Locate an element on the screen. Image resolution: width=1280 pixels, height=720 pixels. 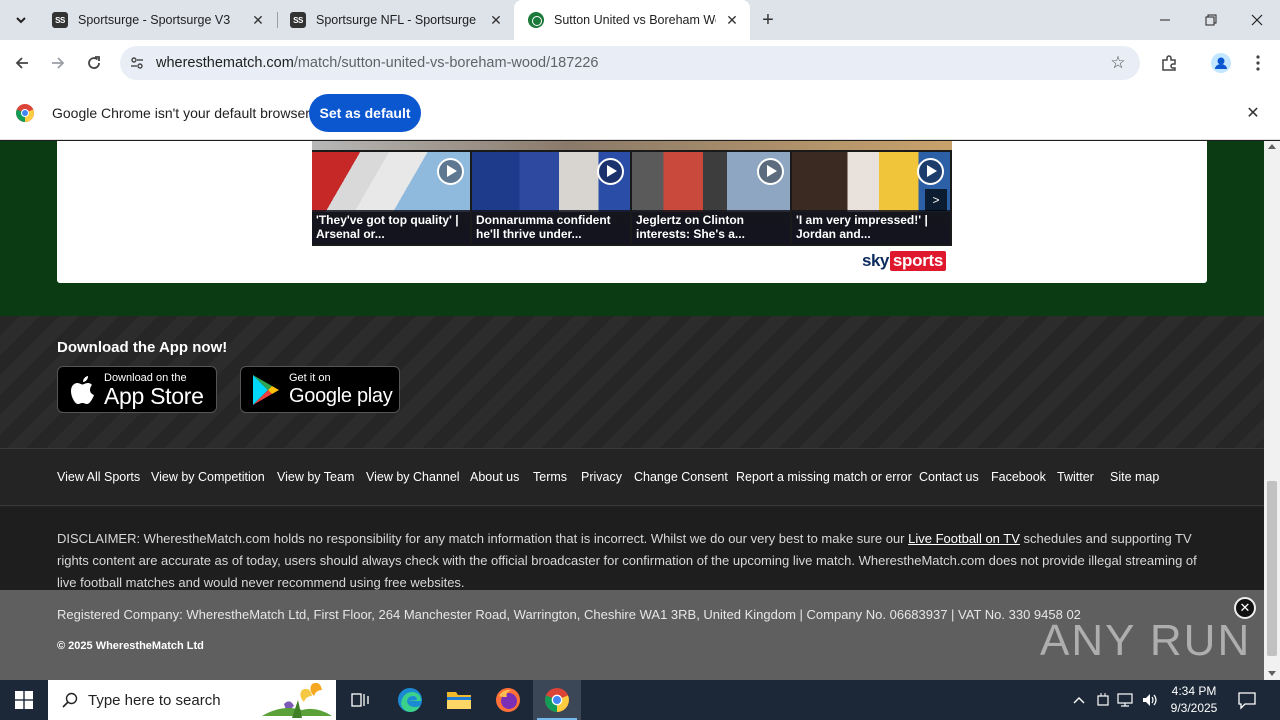
menu-button is located at coordinates (1258, 63).